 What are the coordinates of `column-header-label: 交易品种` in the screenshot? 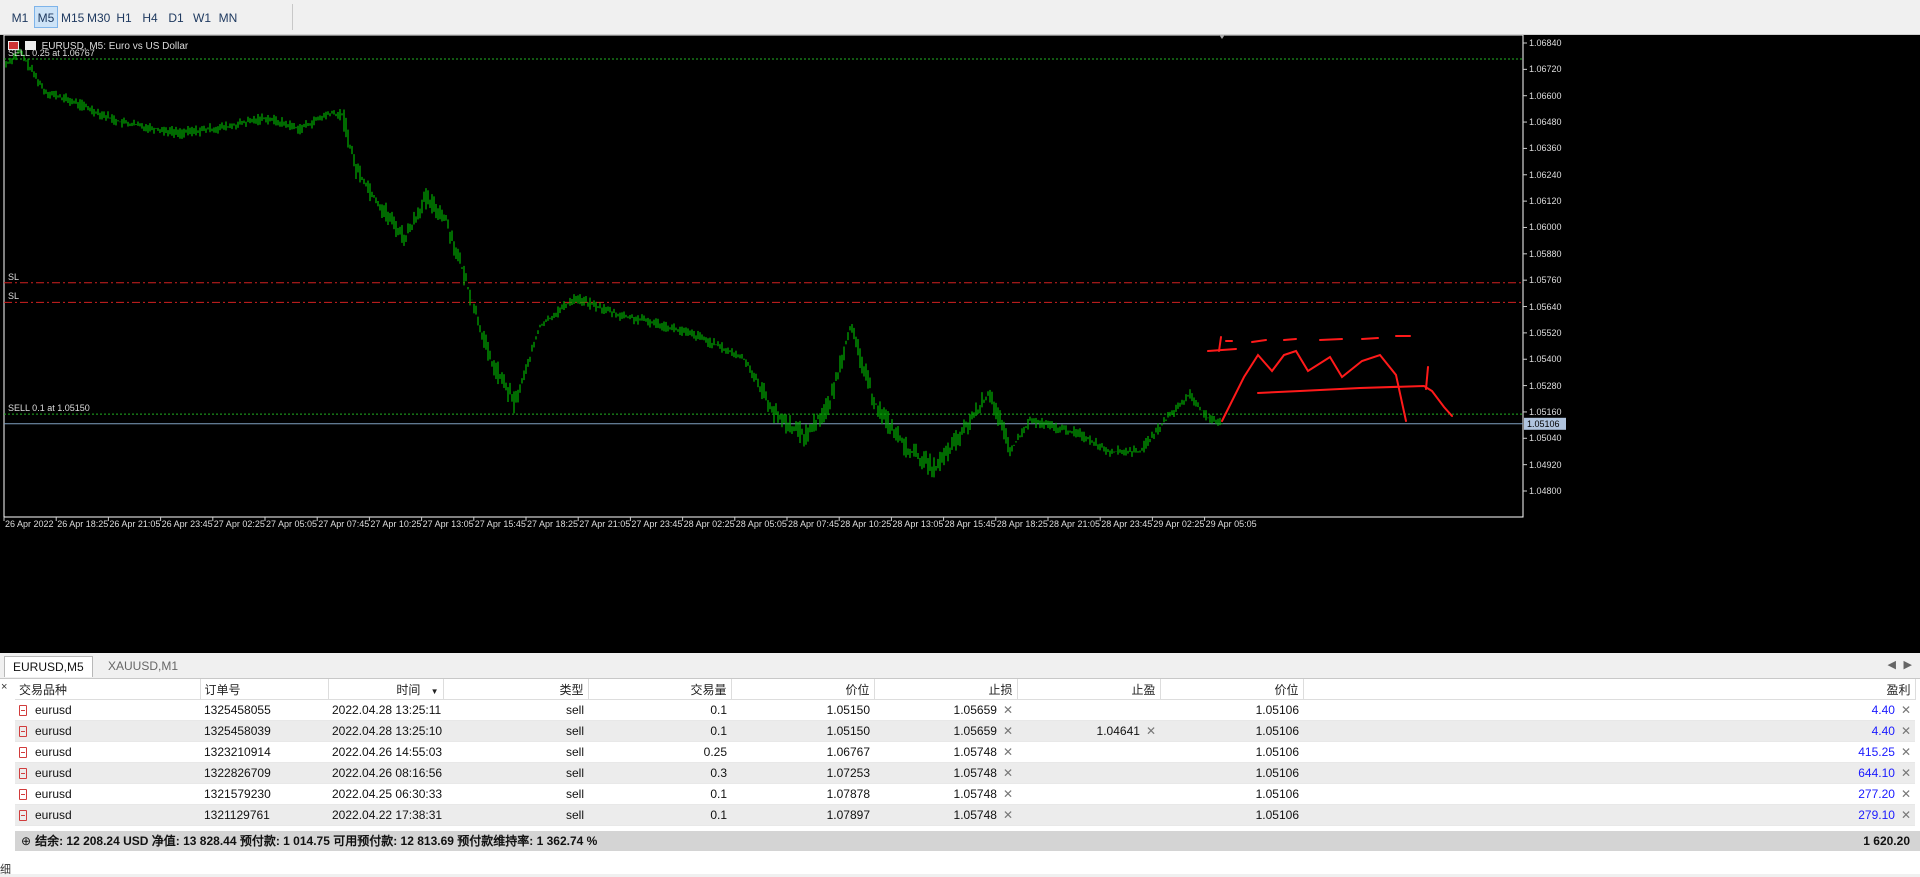 It's located at (43, 689).